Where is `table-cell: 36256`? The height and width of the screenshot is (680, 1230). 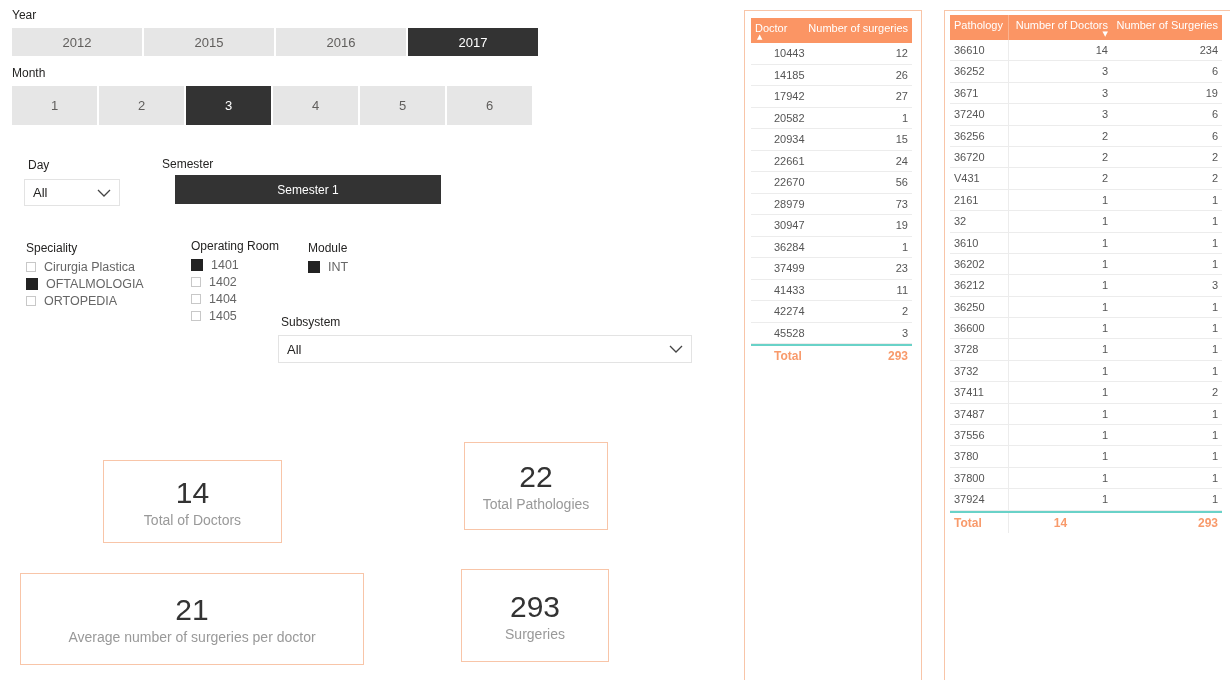 table-cell: 36256 is located at coordinates (969, 135).